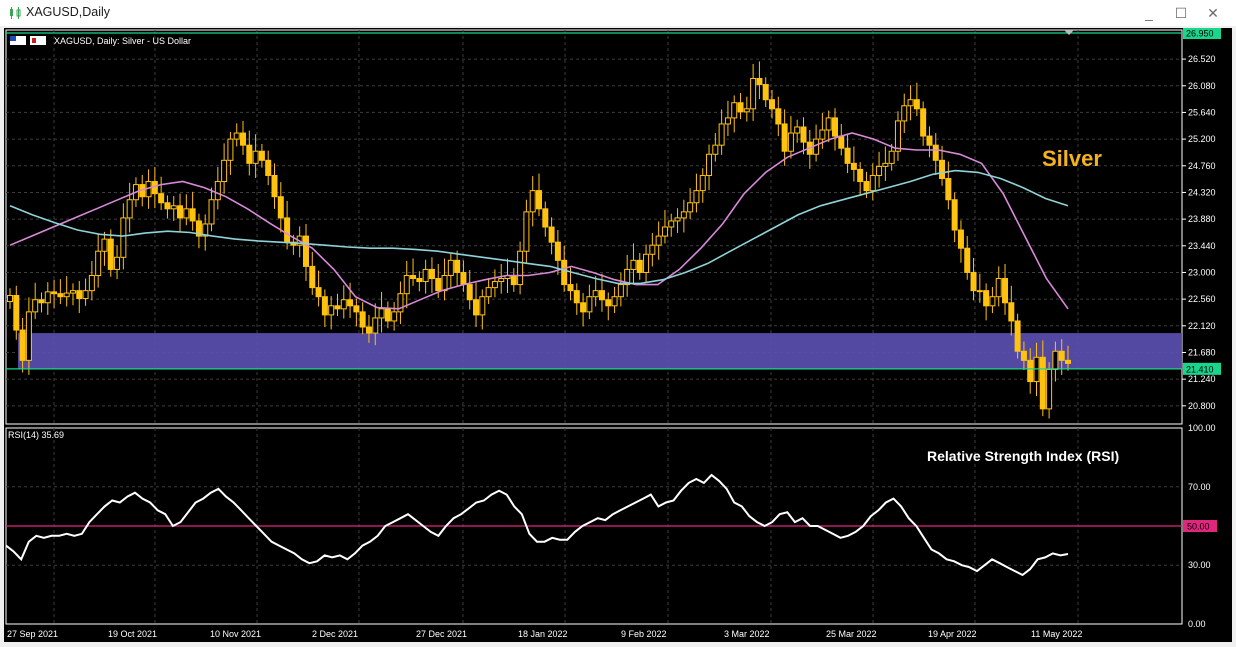 The image size is (1236, 647). I want to click on title-bar: XAGUSD,Daily _ ☐ ✕, so click(618, 13).